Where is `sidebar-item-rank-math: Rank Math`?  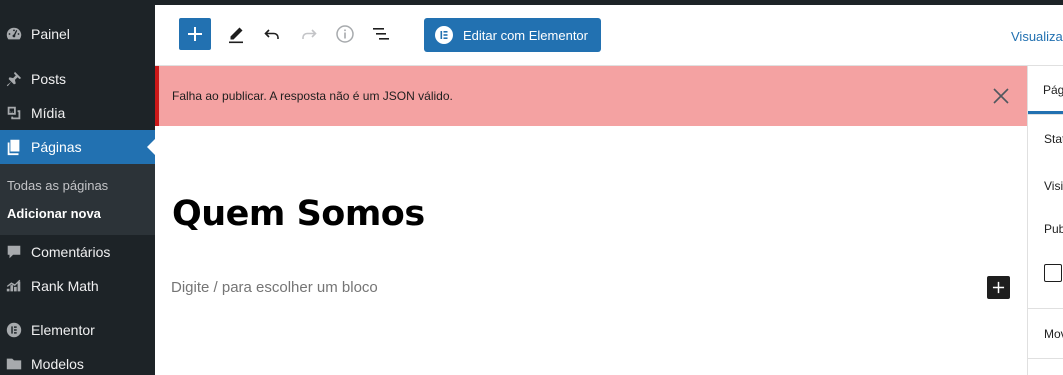 sidebar-item-rank-math: Rank Math is located at coordinates (77, 286).